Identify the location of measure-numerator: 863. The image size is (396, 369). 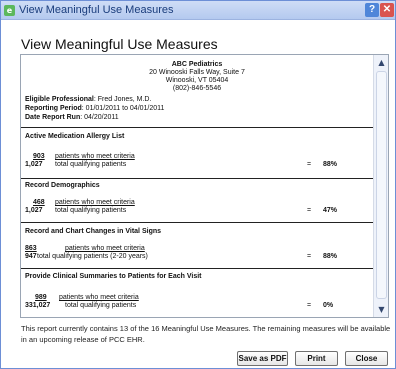
(31, 248).